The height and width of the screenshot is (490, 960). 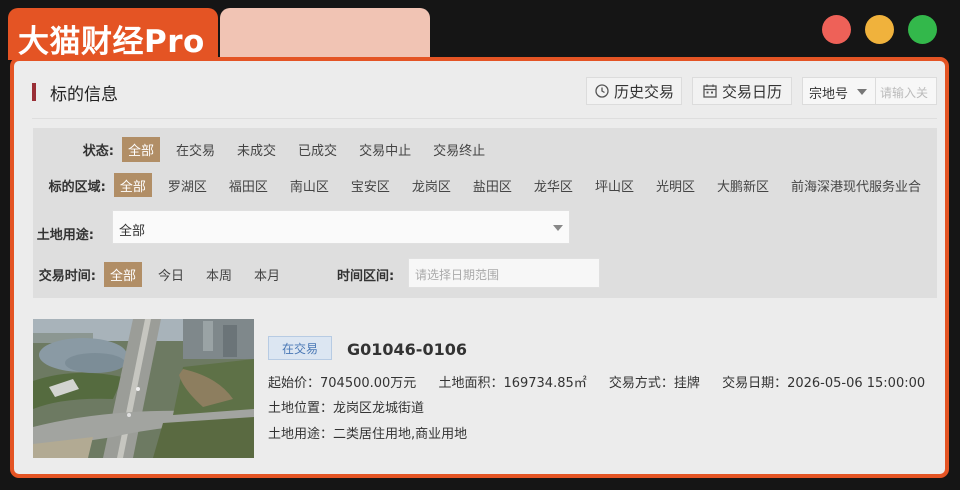 I want to click on area-option-all: 全部, so click(x=132, y=185).